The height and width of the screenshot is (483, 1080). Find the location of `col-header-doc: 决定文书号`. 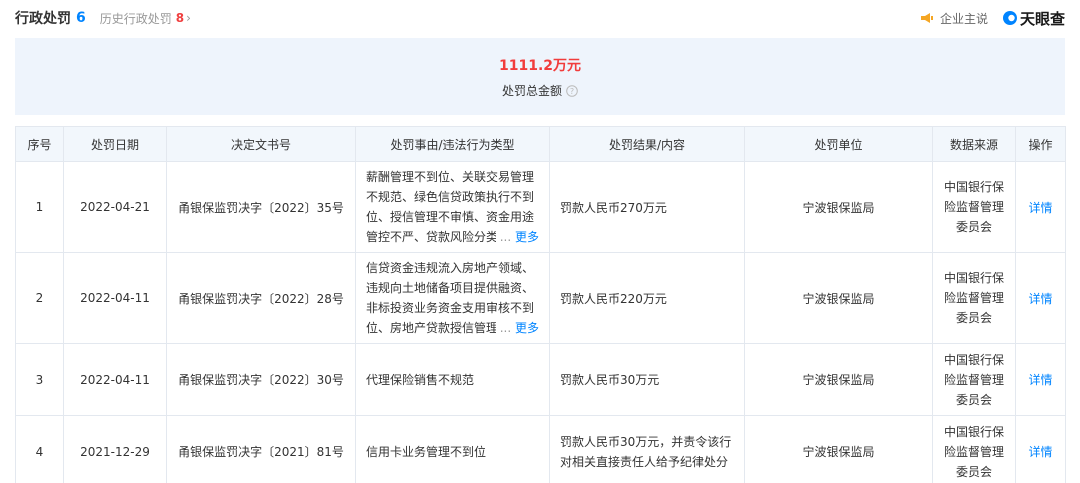

col-header-doc: 决定文书号 is located at coordinates (261, 144).